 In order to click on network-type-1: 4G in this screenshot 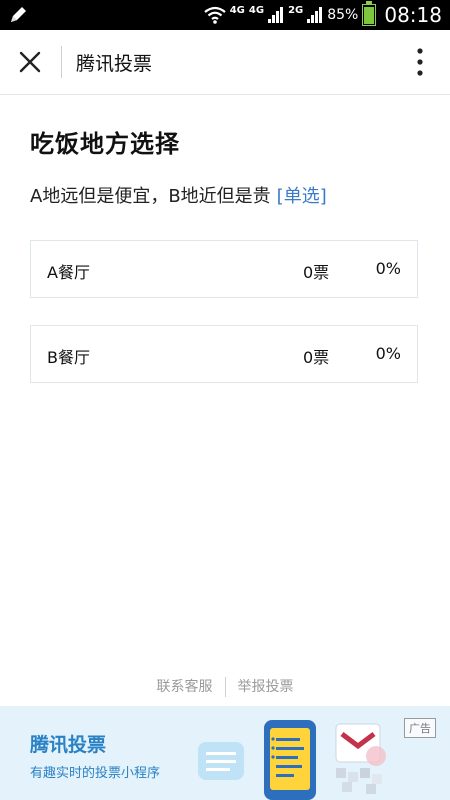, I will do `click(237, 10)`.